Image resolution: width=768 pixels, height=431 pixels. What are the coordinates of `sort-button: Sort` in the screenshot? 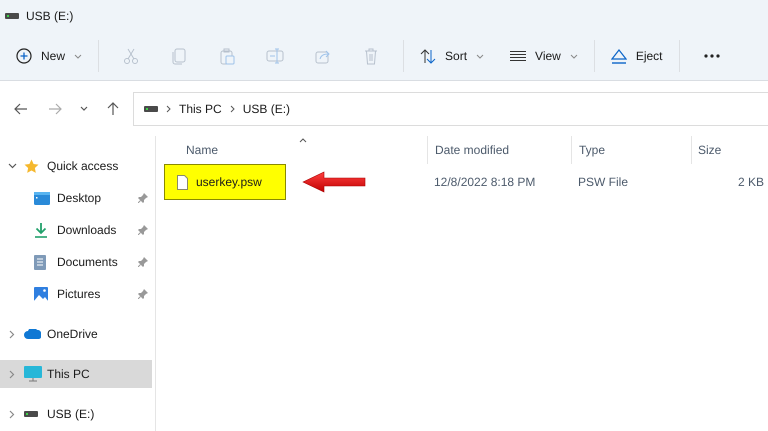 It's located at (452, 56).